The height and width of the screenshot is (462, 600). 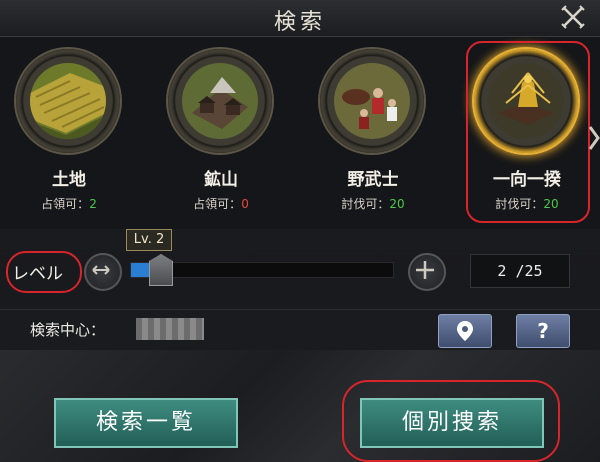 I want to click on level-highlight, so click(x=44, y=272).